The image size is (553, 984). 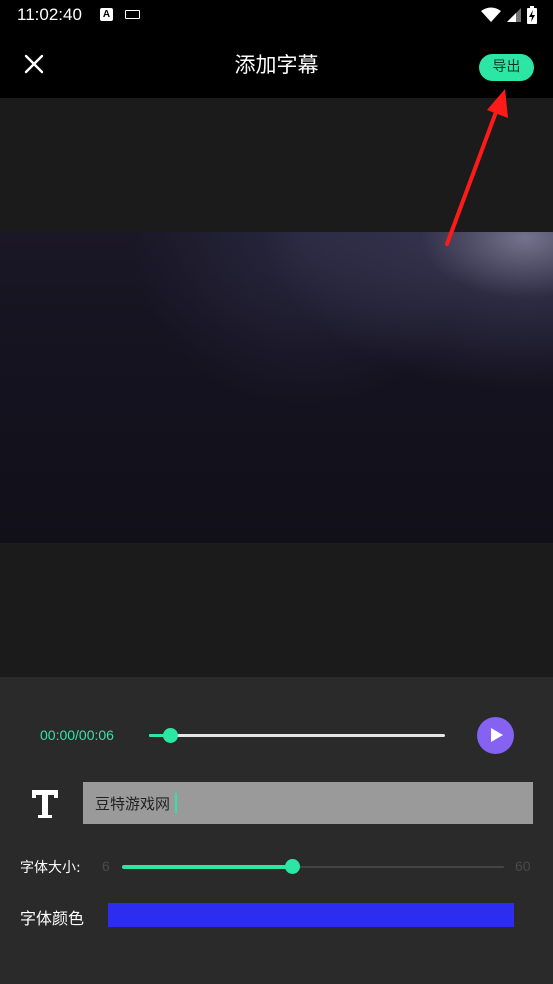 I want to click on font-size-slider, so click(x=313, y=866).